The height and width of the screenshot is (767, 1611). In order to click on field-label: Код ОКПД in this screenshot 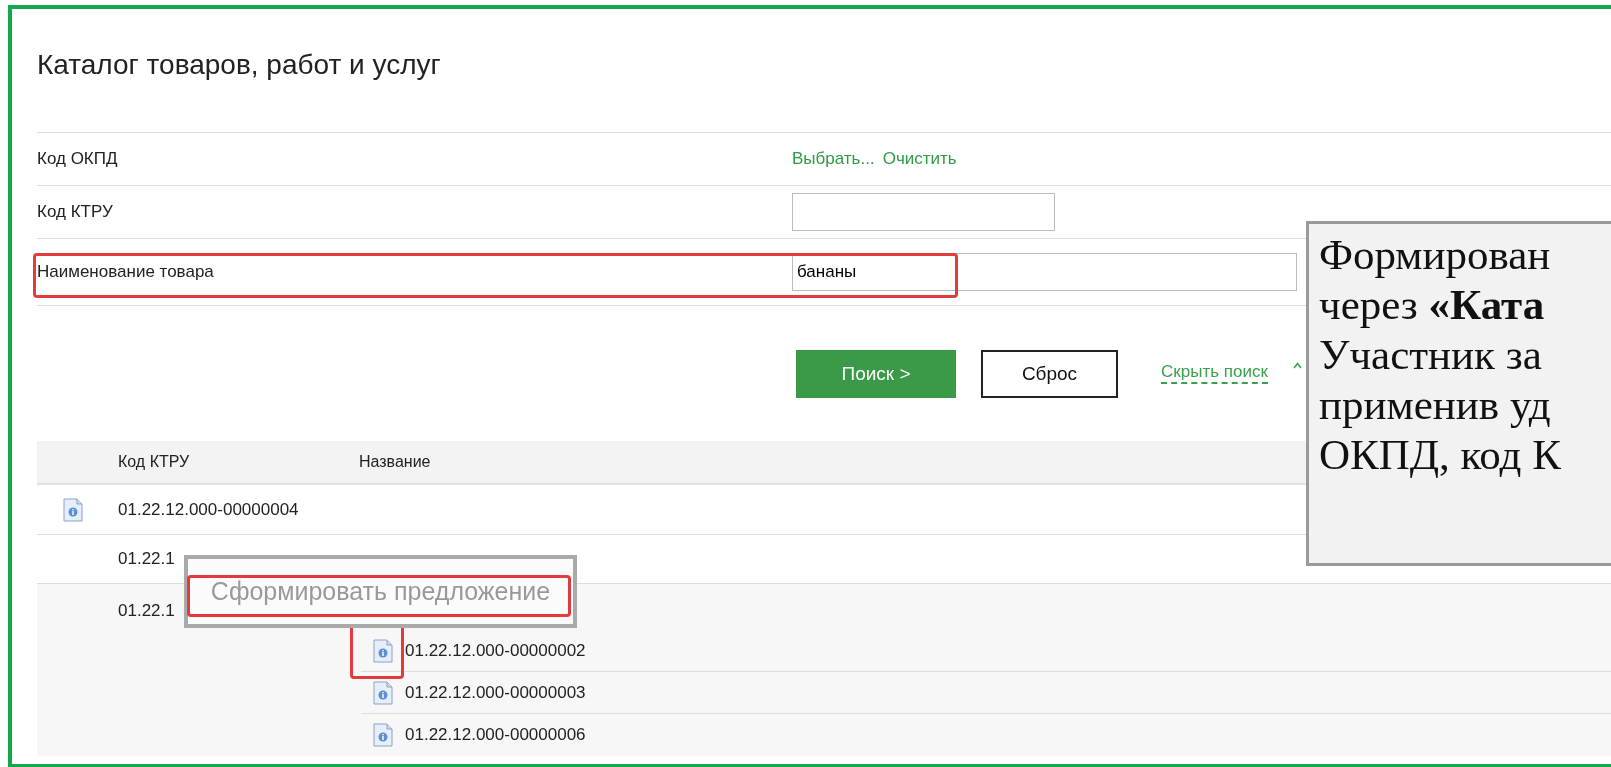, I will do `click(78, 159)`.